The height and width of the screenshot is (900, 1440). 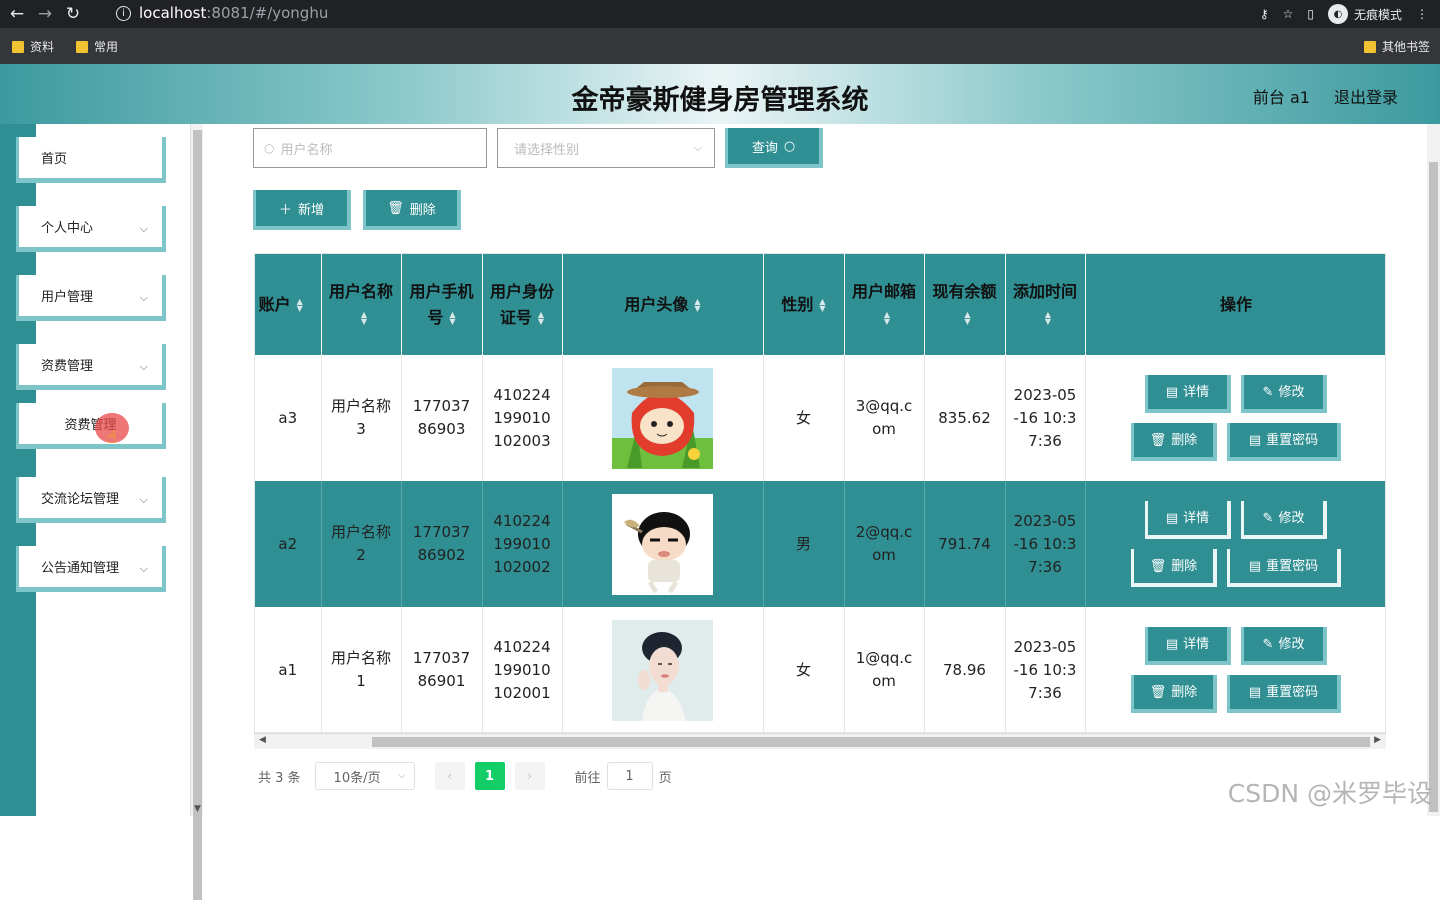 I want to click on cell-gender: 男, so click(x=804, y=544).